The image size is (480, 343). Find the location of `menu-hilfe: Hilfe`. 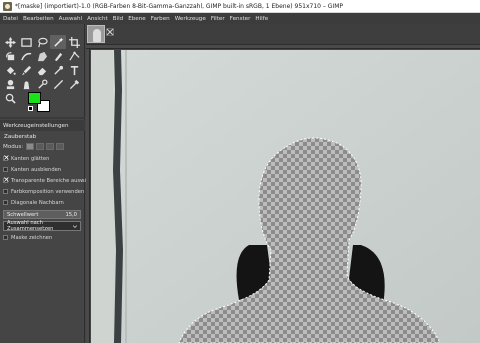

menu-hilfe: Hilfe is located at coordinates (261, 19).